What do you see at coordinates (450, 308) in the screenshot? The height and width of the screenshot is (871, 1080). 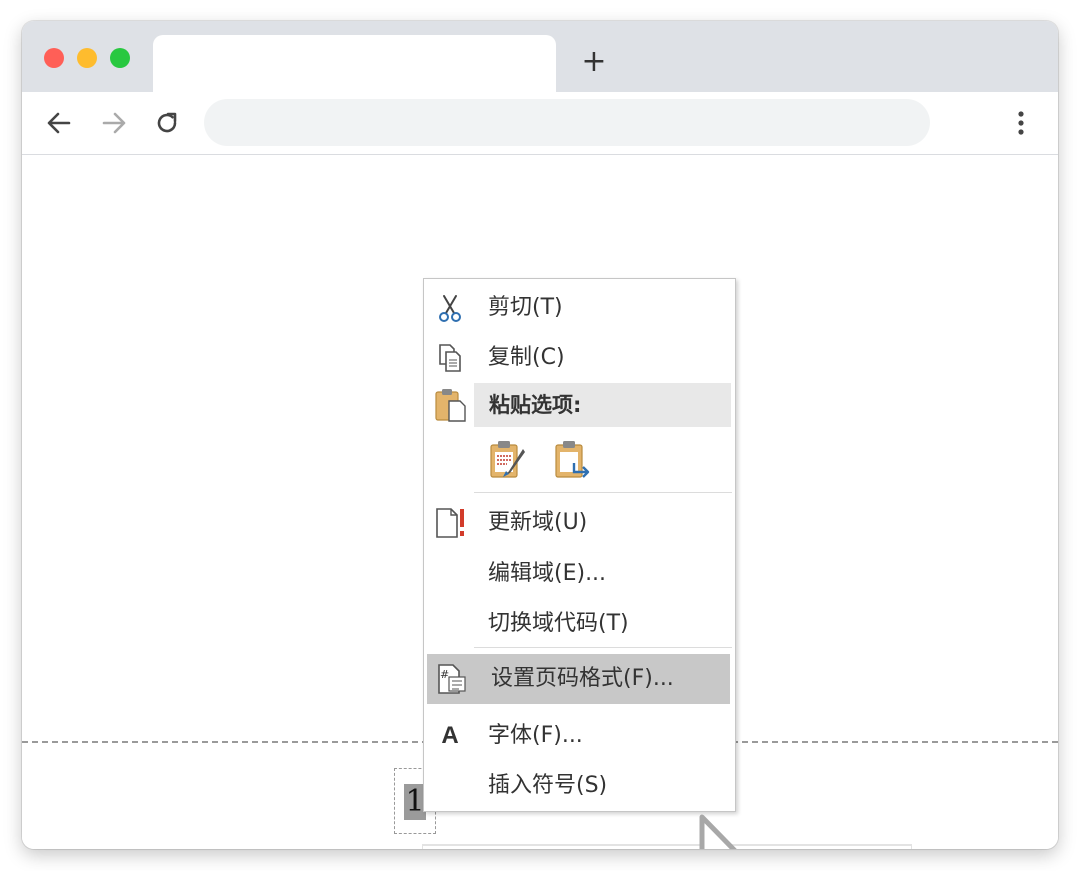 I see `scissors-icon` at bounding box center [450, 308].